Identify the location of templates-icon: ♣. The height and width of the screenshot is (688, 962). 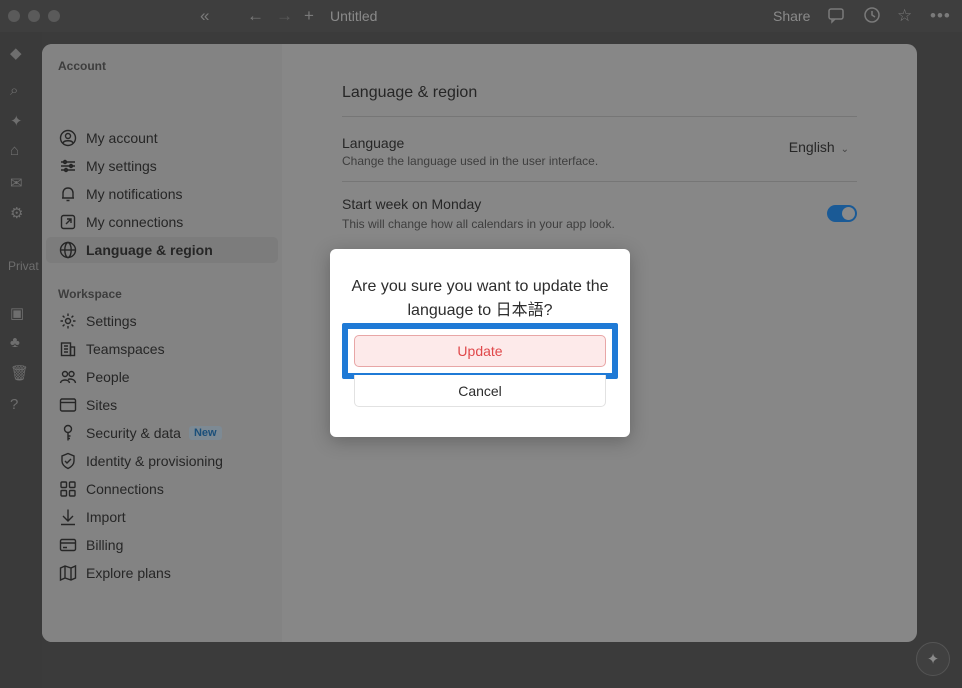
(15, 342).